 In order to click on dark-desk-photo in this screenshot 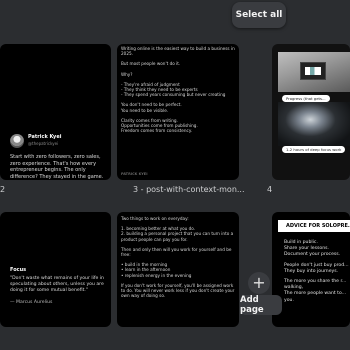, I will do `click(314, 124)`.